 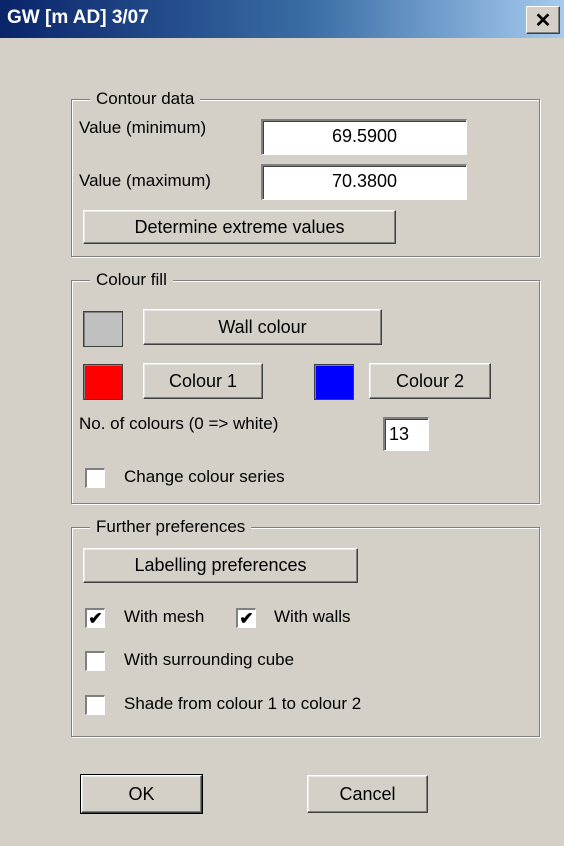 I want to click on title-bar: GW [m AD] 3/07 ✕, so click(x=282, y=19).